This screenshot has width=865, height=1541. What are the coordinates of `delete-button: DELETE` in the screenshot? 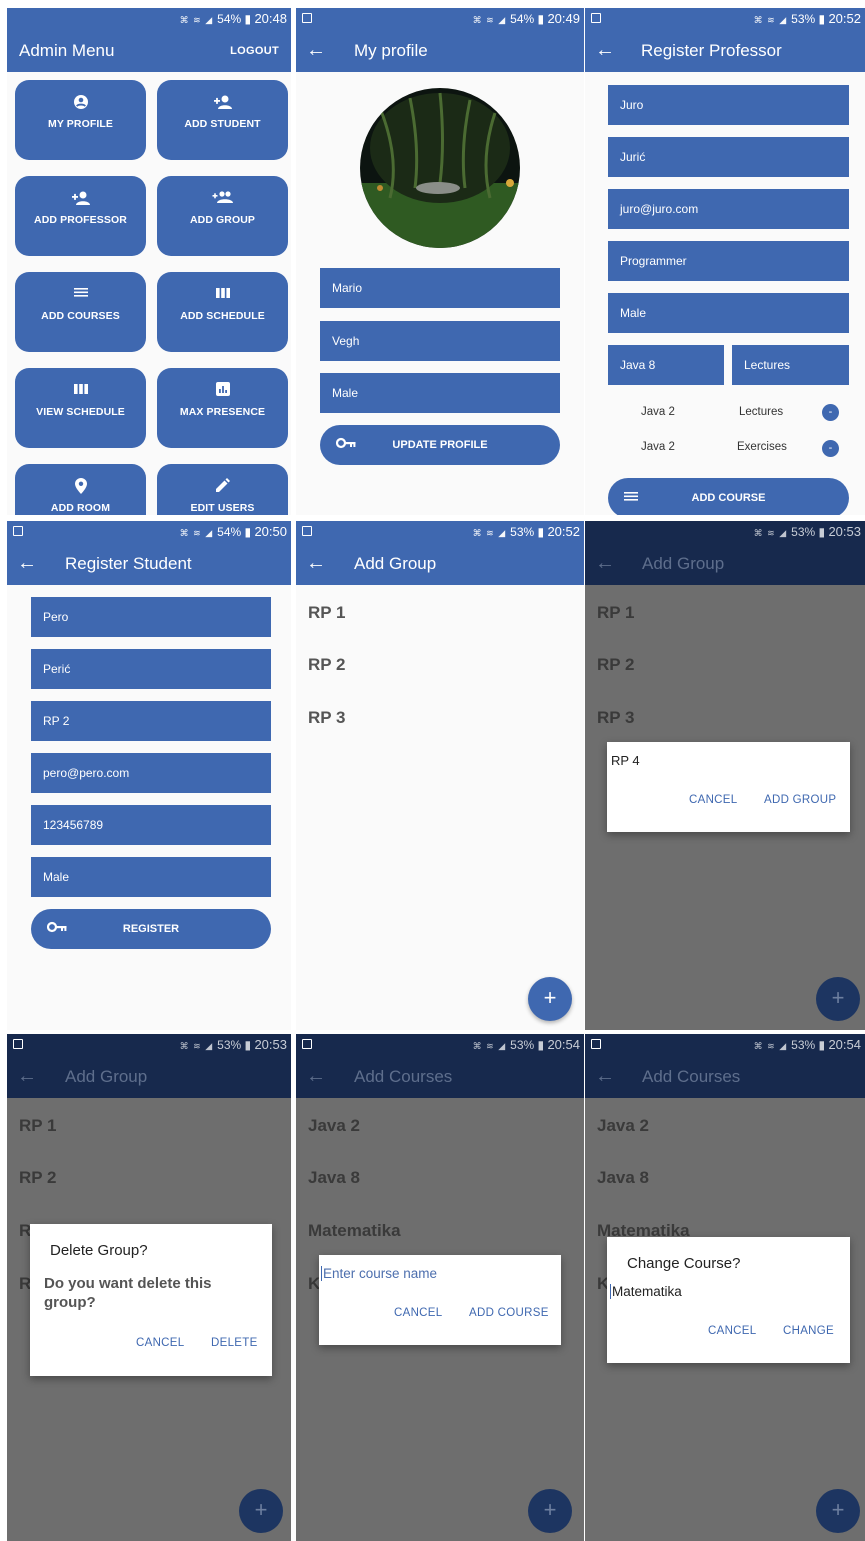 It's located at (234, 1343).